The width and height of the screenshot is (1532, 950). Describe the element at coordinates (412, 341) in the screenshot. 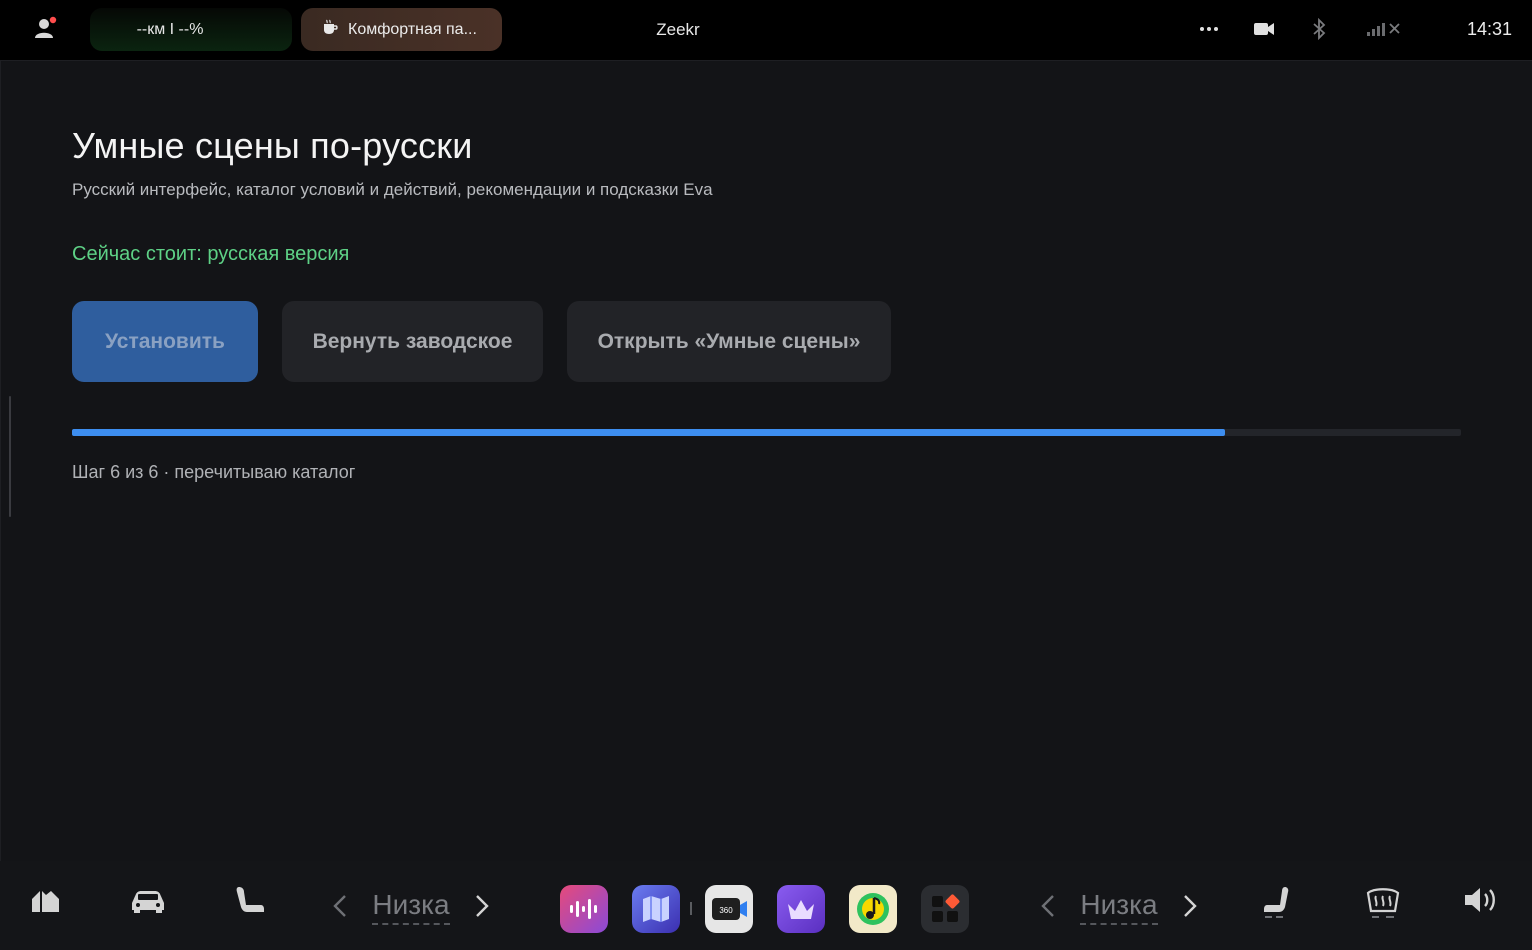

I see `restore-factory-button: Вернуть заводское` at that location.